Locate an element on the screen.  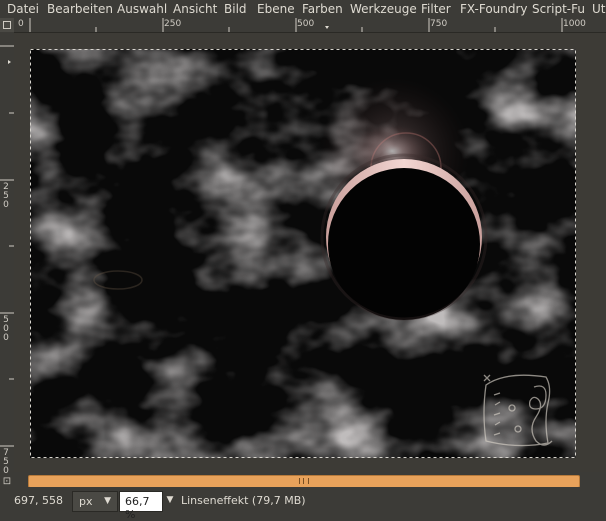
menu-script-fu: Script-Fu is located at coordinates (558, 9).